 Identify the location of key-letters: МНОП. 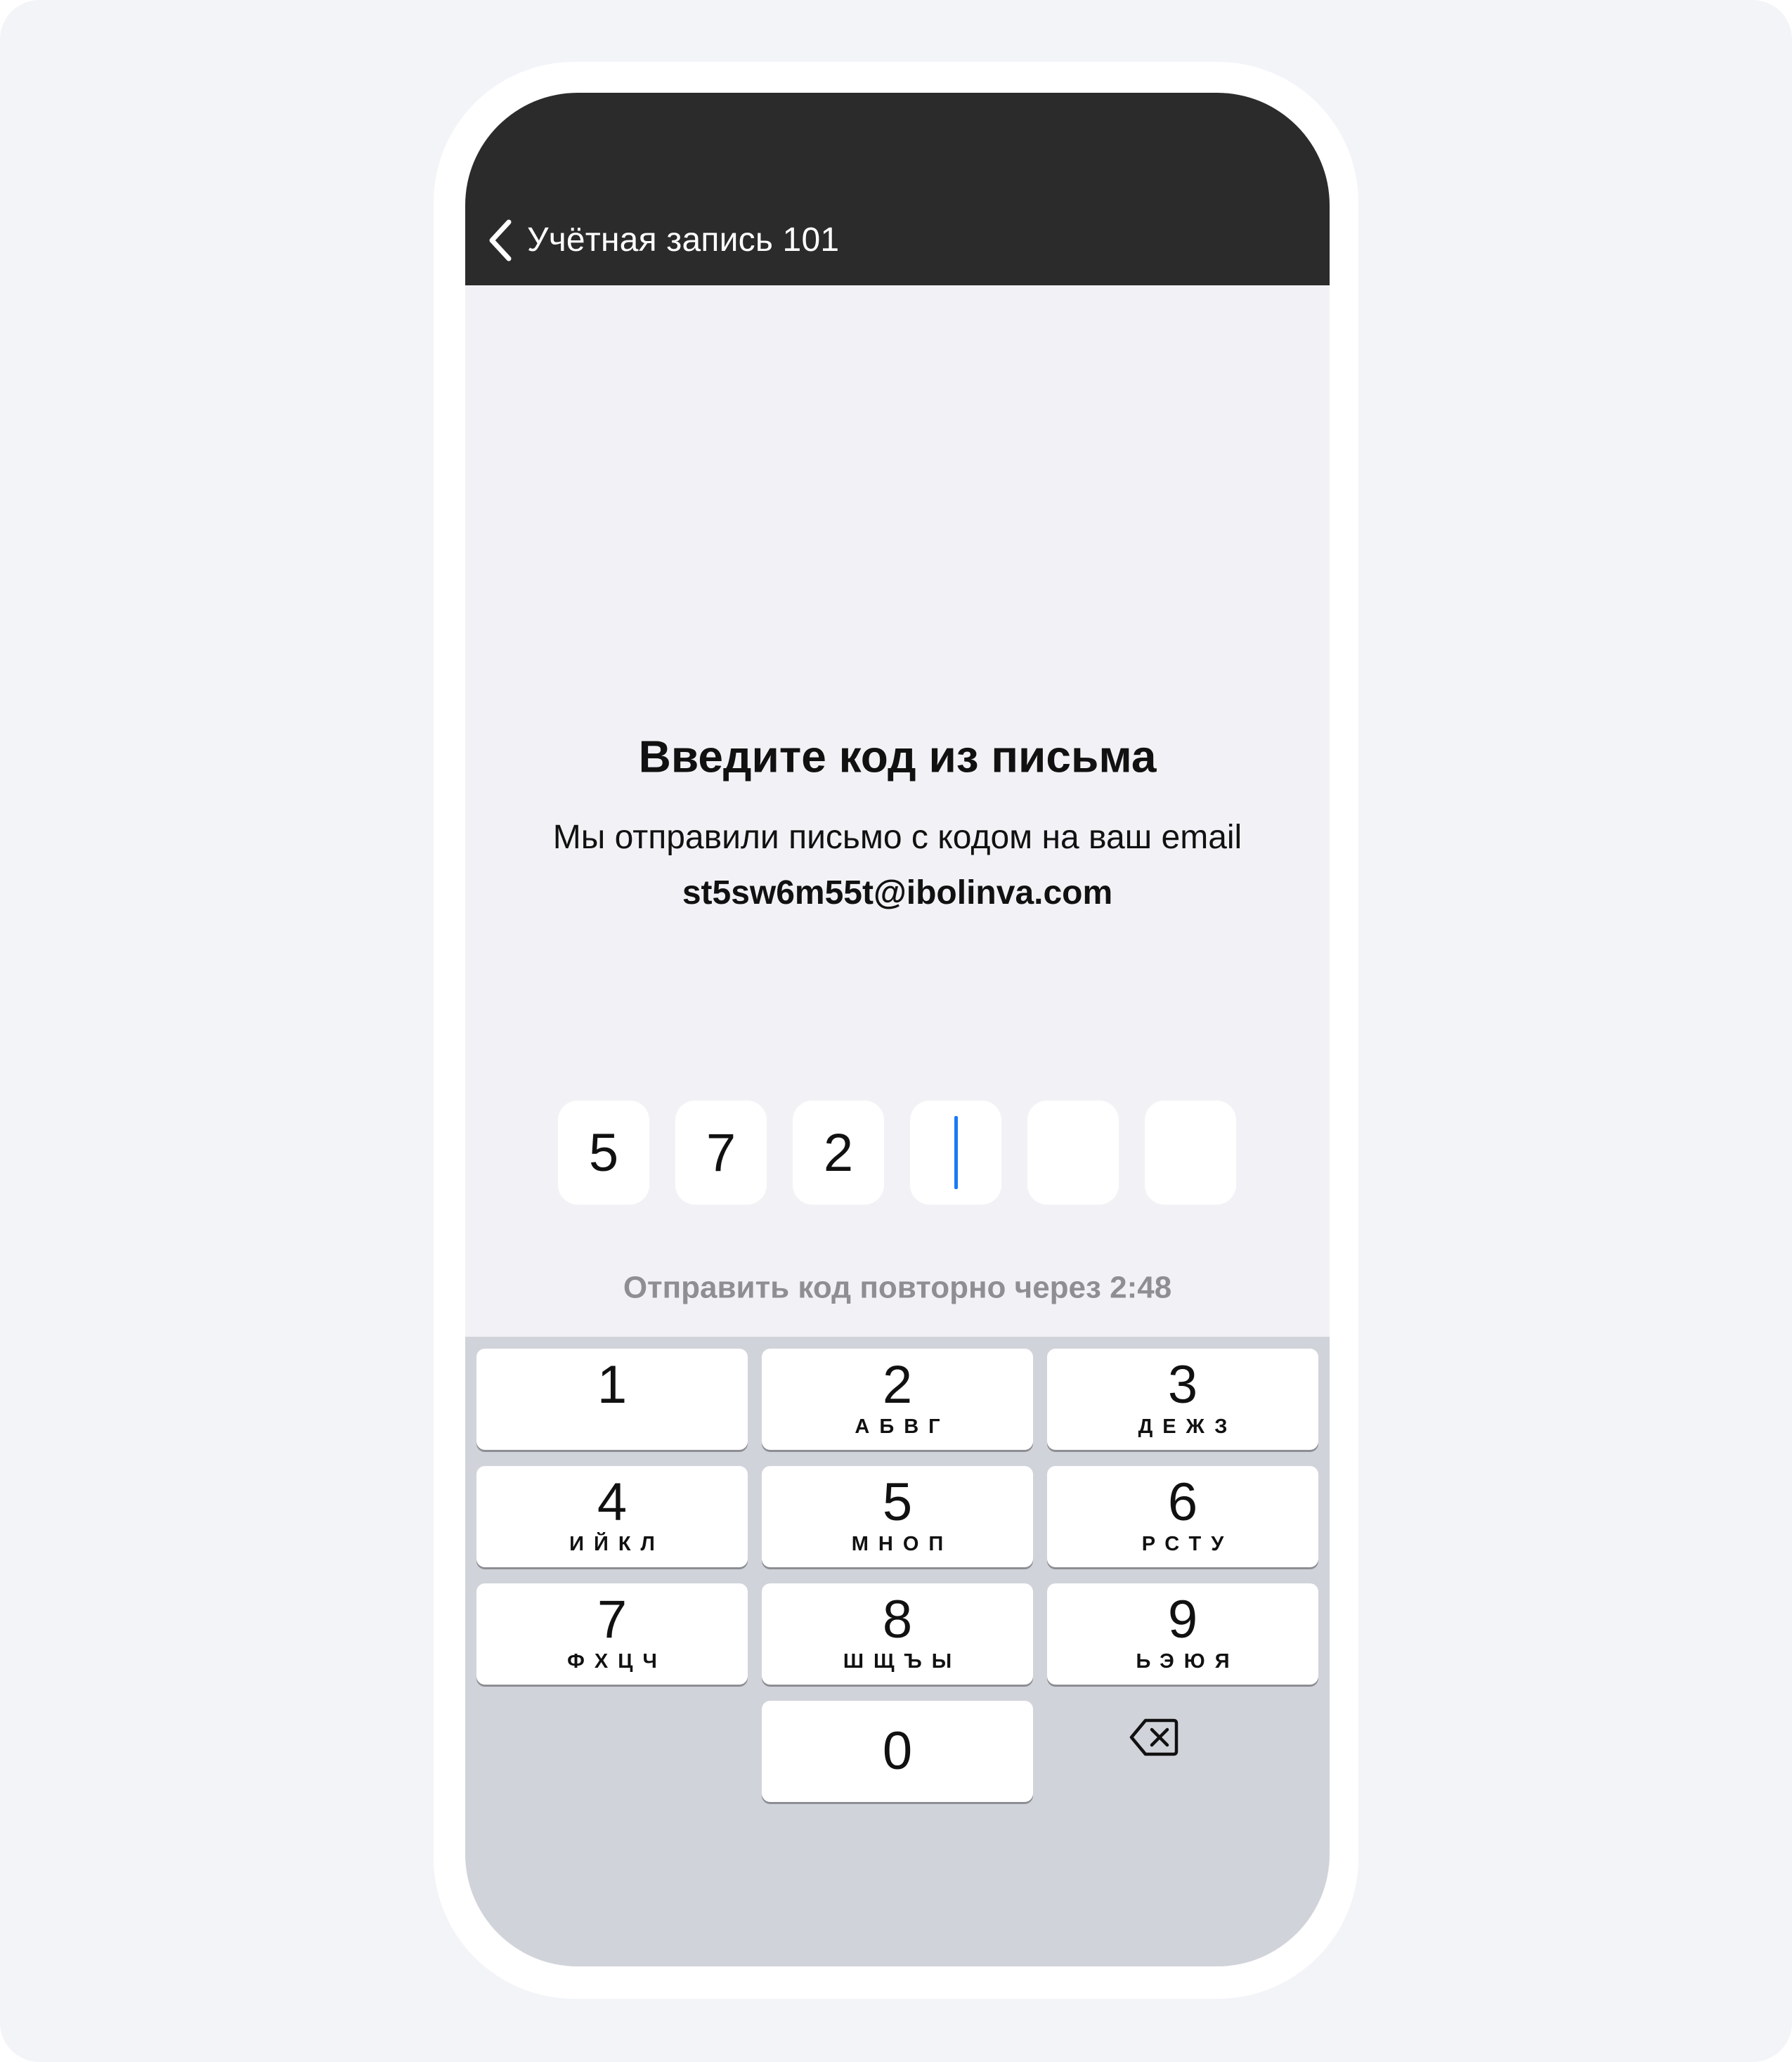
(903, 1544).